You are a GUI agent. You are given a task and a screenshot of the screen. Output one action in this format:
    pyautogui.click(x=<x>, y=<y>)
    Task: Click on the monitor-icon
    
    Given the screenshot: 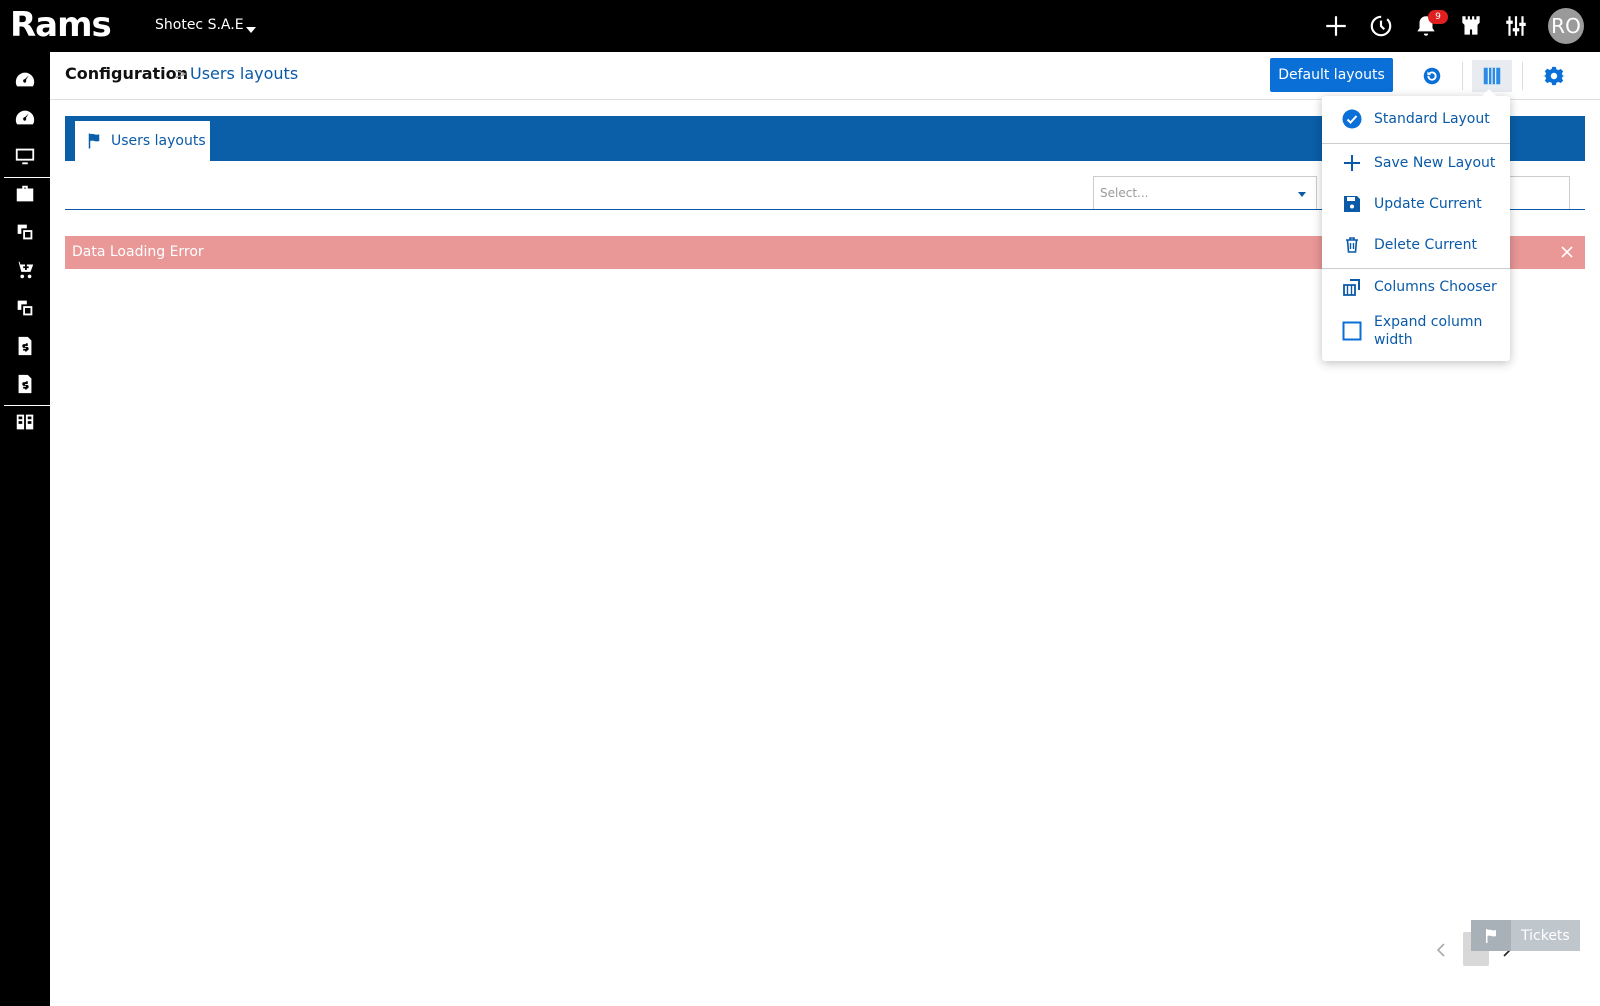 What is the action you would take?
    pyautogui.click(x=25, y=156)
    